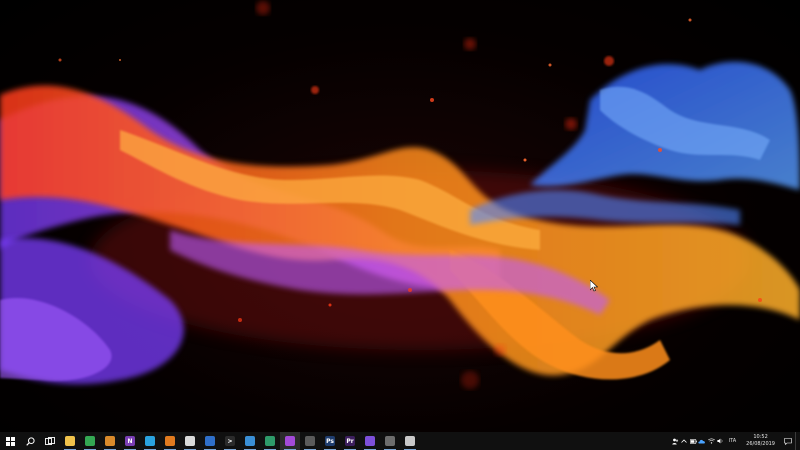 The image size is (800, 450). I want to click on start-button, so click(10, 441).